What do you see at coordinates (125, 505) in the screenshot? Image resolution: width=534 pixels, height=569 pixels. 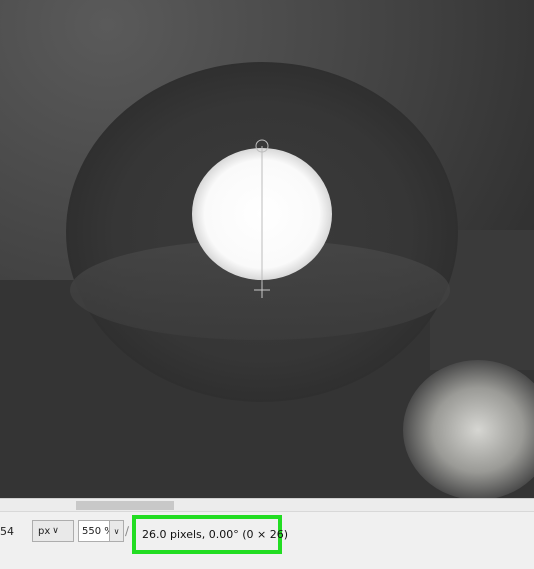 I see `scrollbar-thumb` at bounding box center [125, 505].